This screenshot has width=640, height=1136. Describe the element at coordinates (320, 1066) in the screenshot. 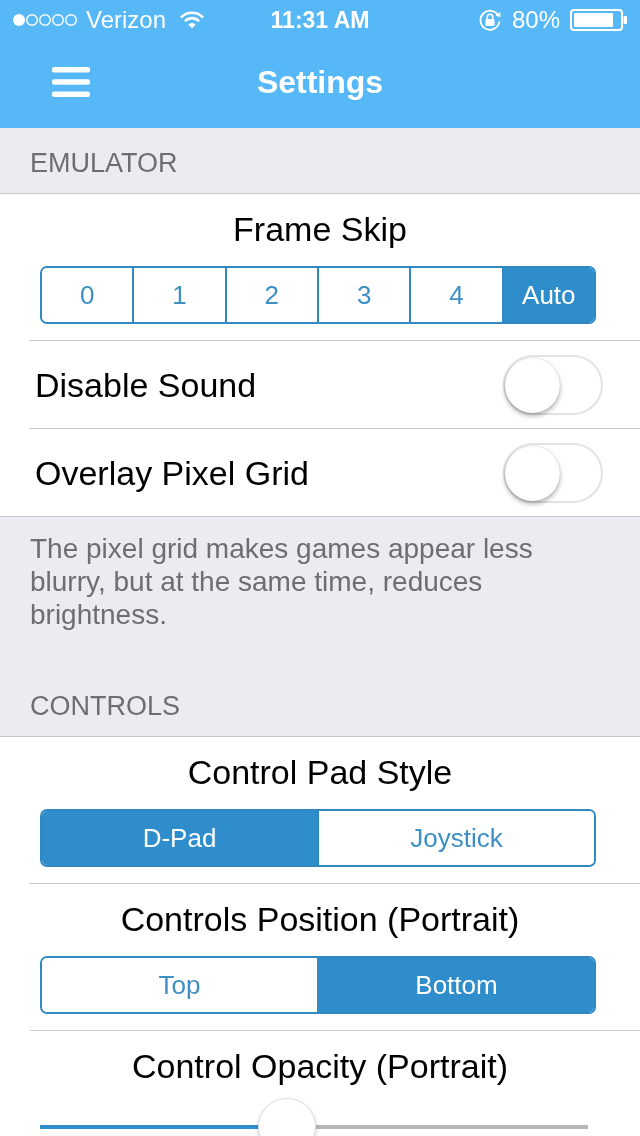

I see `setting-title: Control Opacity (Portrait)` at that location.